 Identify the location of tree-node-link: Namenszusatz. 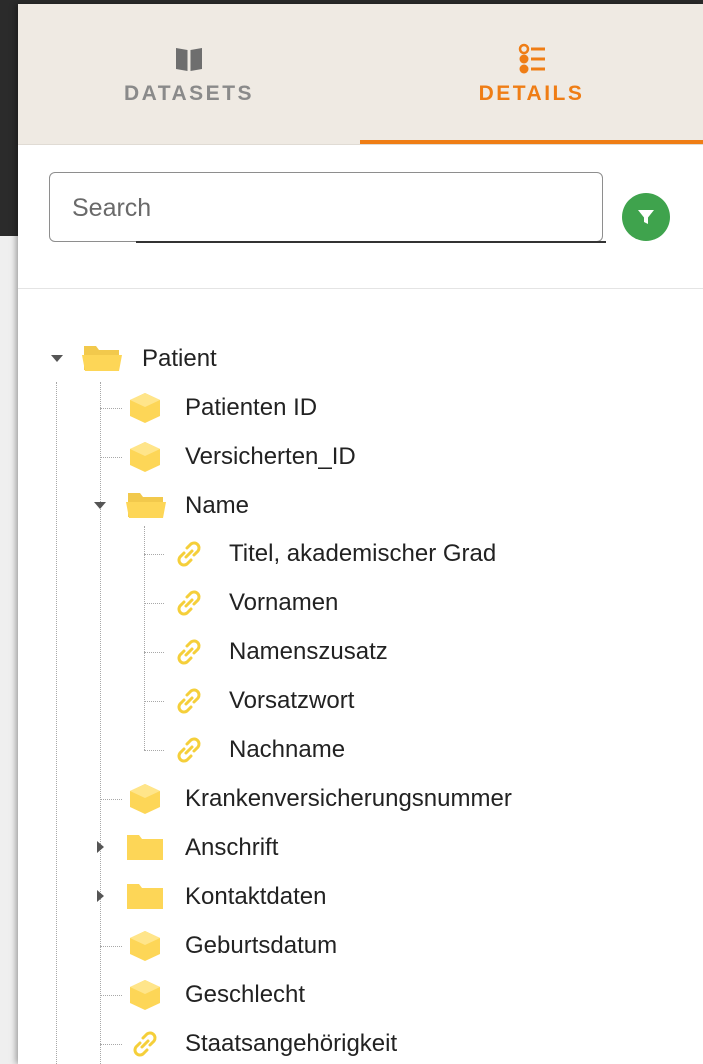
(360, 651).